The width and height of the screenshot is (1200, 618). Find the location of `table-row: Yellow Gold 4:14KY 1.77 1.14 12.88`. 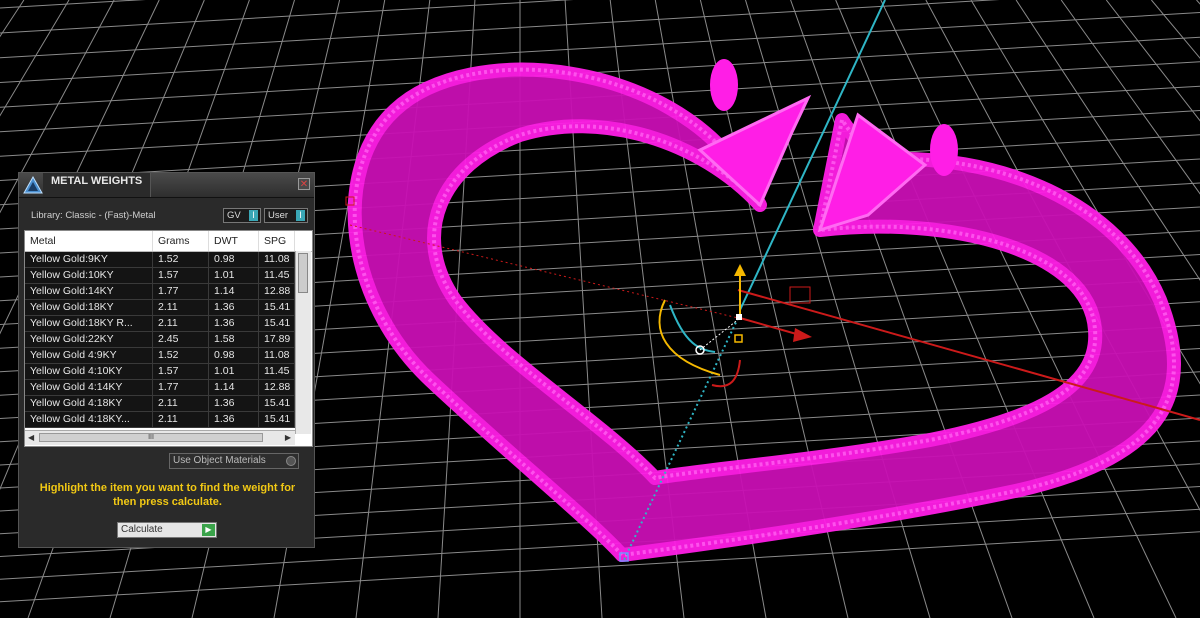

table-row: Yellow Gold 4:14KY 1.77 1.14 12.88 is located at coordinates (160, 388).